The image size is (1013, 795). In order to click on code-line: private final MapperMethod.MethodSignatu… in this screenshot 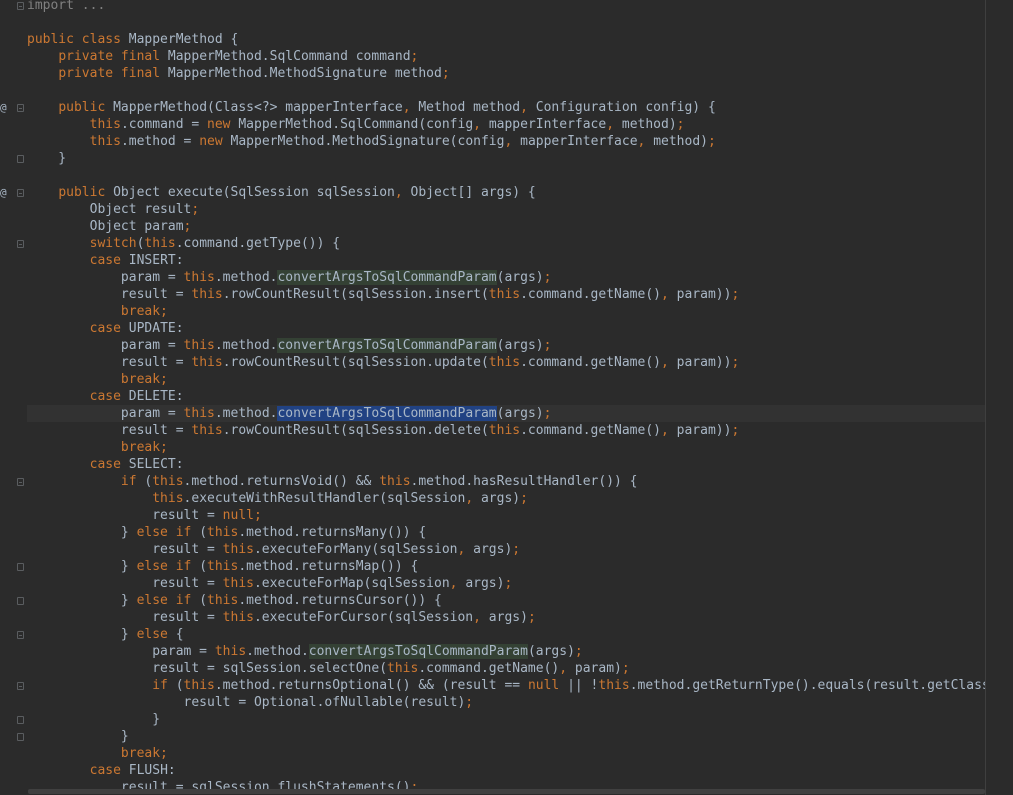, I will do `click(238, 73)`.